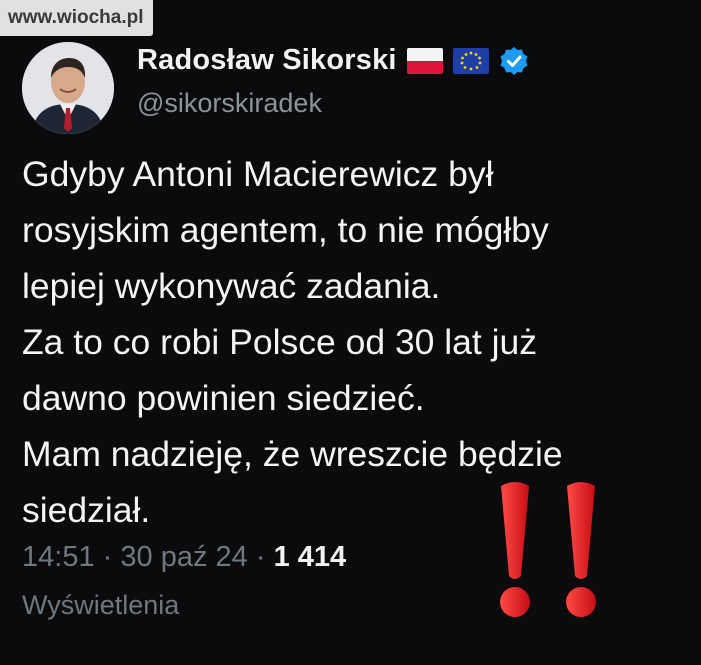 The image size is (701, 665). Describe the element at coordinates (101, 605) in the screenshot. I see `views-label: Wyświetlenia` at that location.